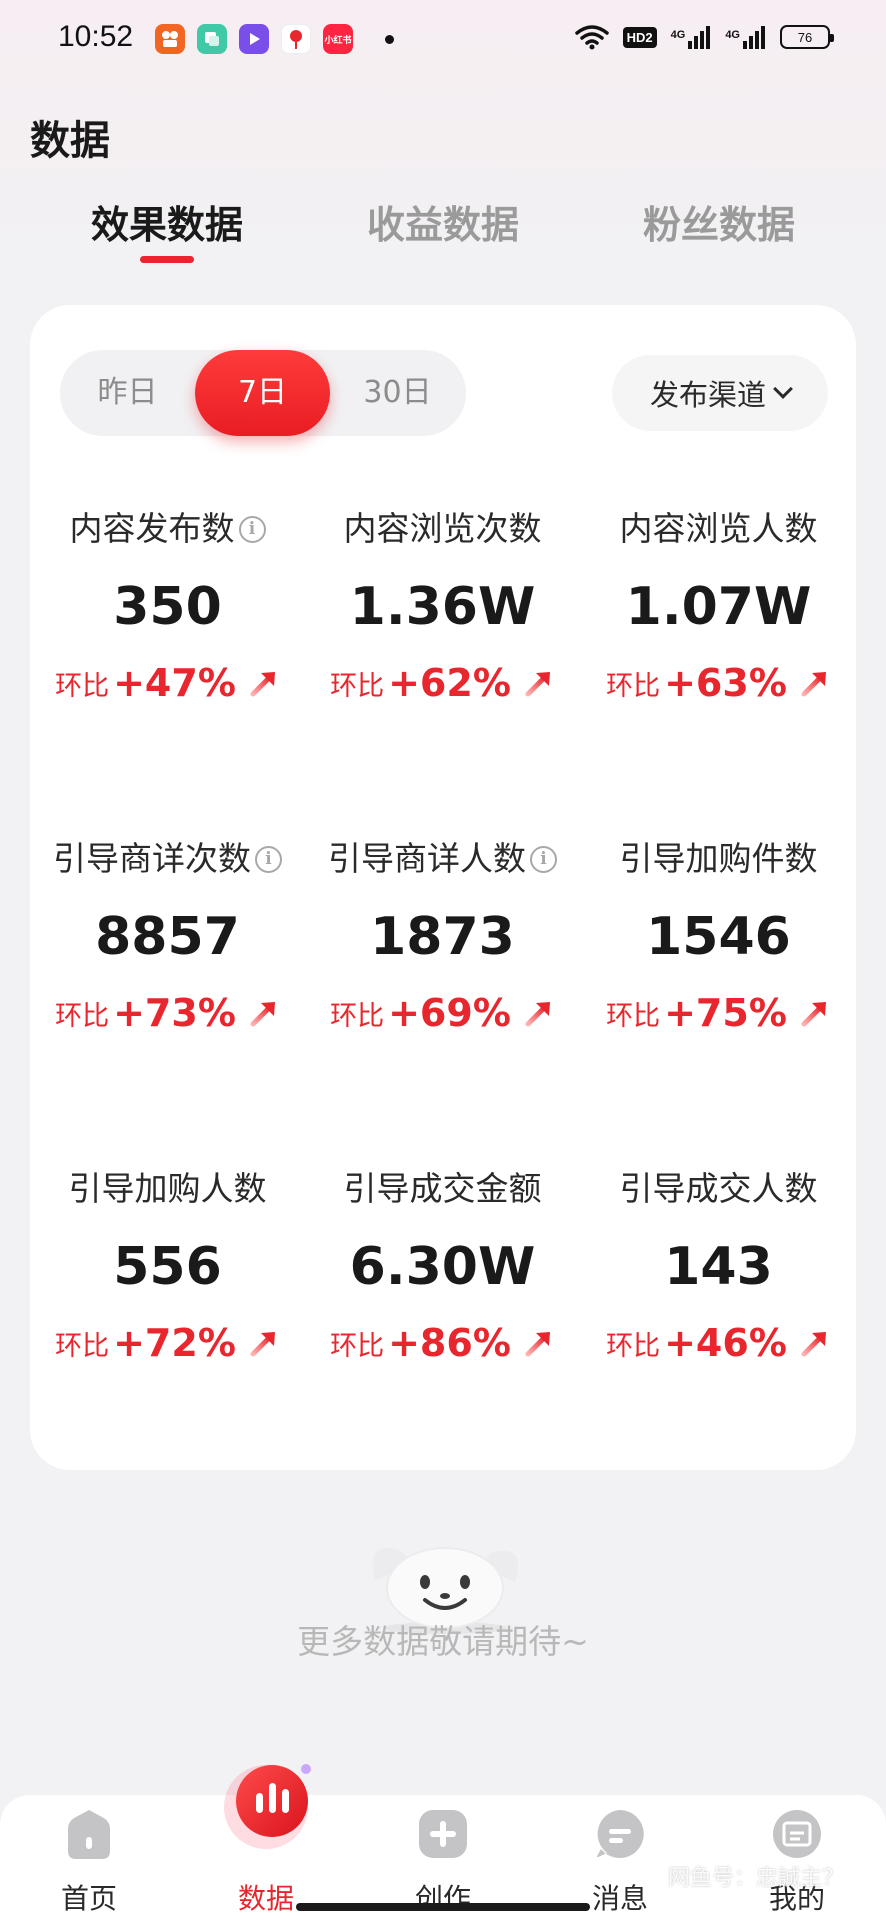  Describe the element at coordinates (443, 1834) in the screenshot. I see `plus-icon` at that location.